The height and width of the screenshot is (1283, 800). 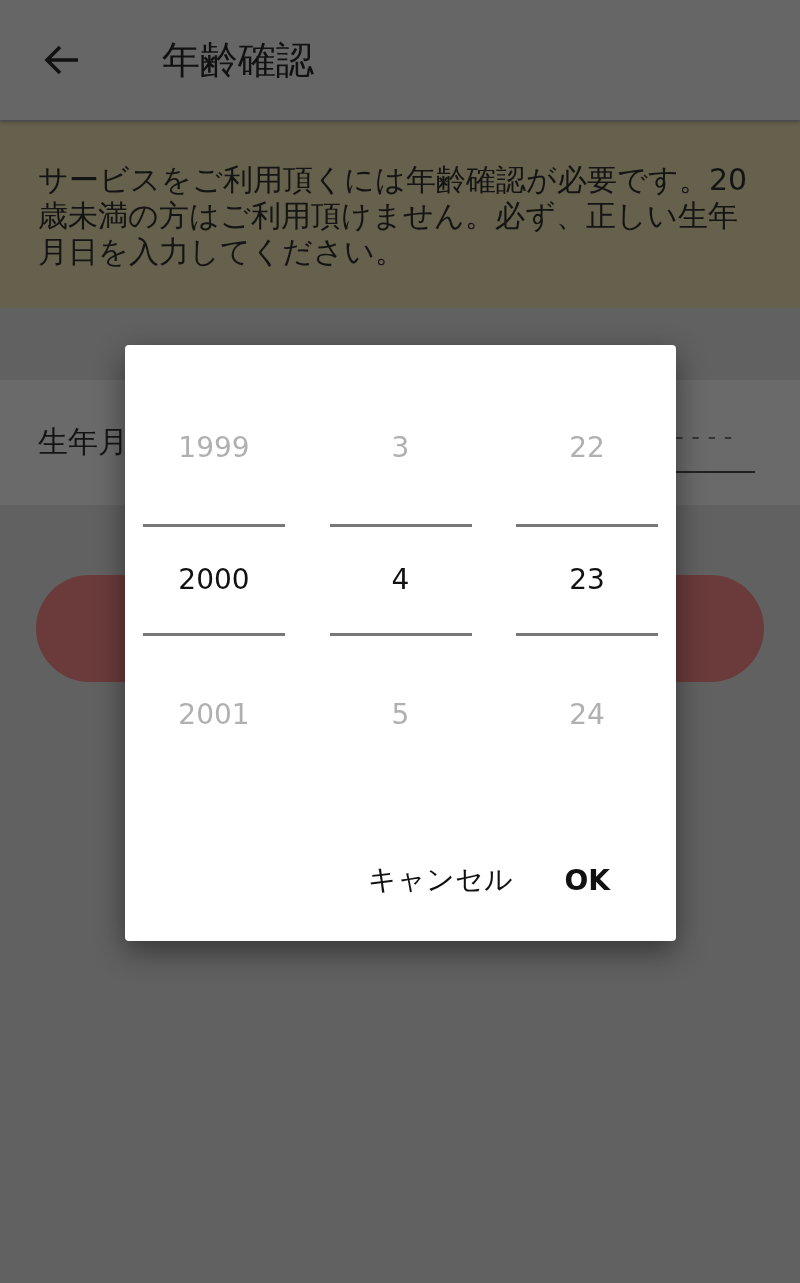 What do you see at coordinates (587, 715) in the screenshot?
I see `picker-item: 24` at bounding box center [587, 715].